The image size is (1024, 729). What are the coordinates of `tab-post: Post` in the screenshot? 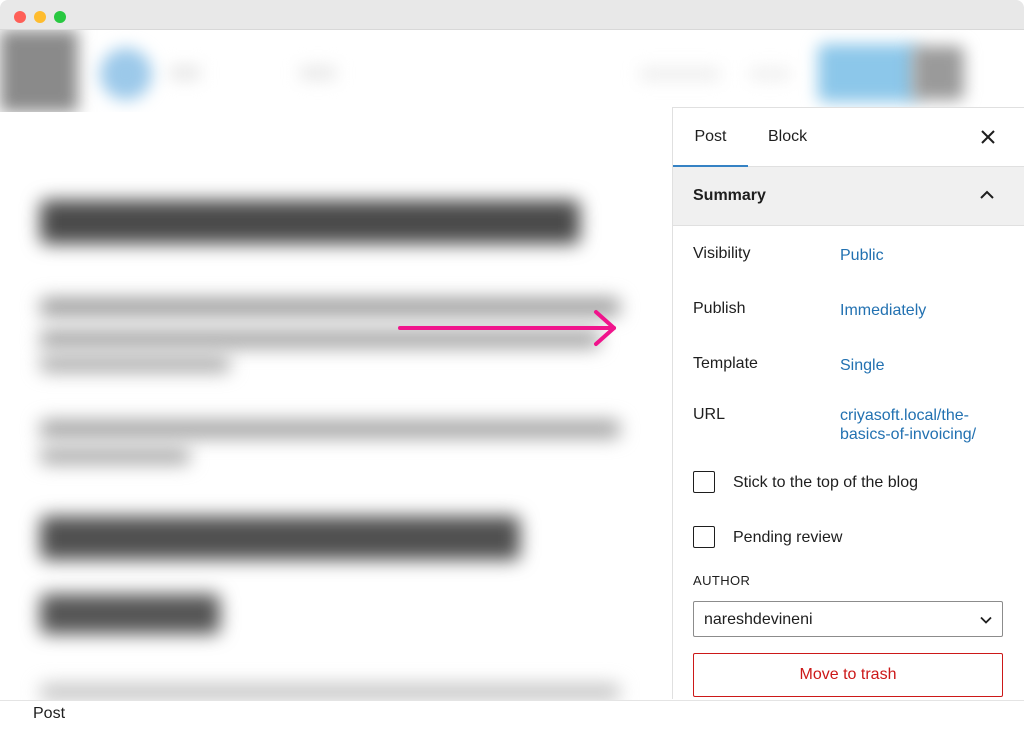 It's located at (710, 137).